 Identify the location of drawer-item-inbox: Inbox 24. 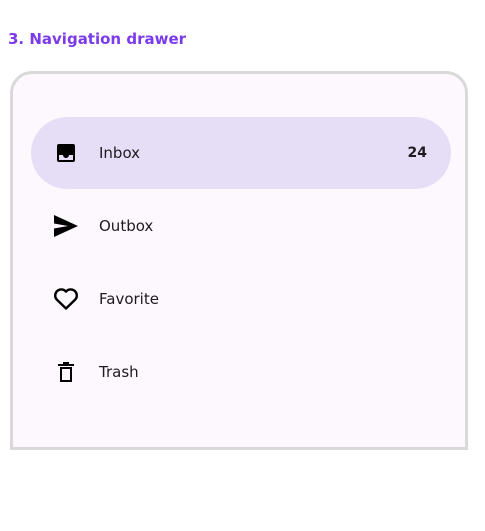
(241, 153).